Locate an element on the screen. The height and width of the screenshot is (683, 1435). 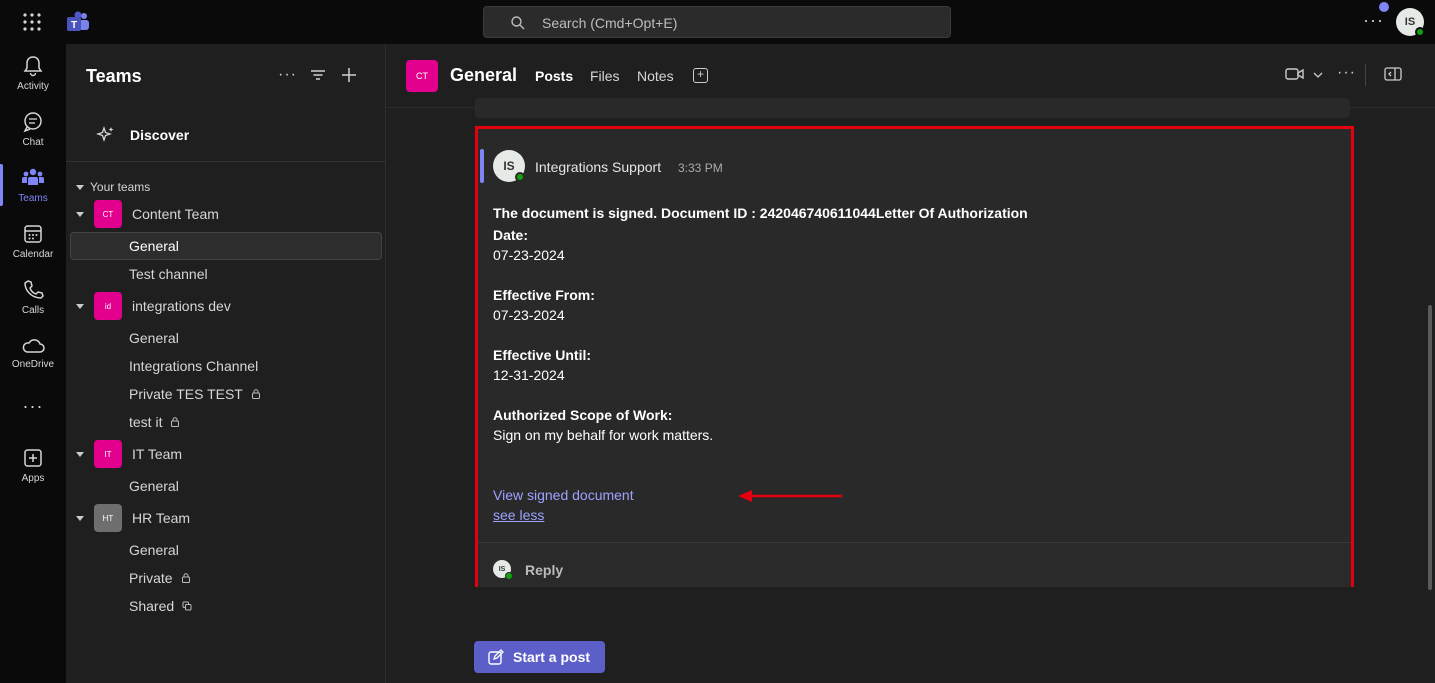
teams-icon is located at coordinates (33, 176).